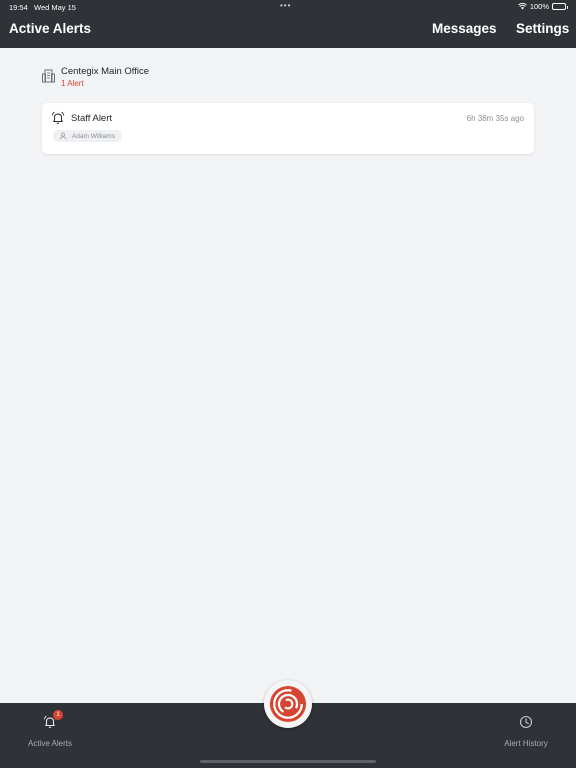  Describe the element at coordinates (288, 128) in the screenshot. I see `alert-card: Staff Alert 6h 38m 35s ago Adam Williams` at that location.